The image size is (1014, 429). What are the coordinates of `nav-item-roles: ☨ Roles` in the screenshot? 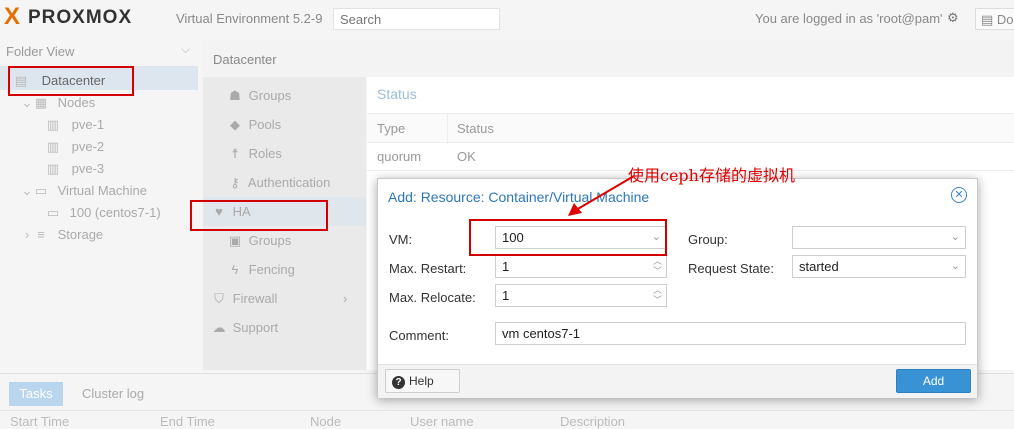 It's located at (284, 153).